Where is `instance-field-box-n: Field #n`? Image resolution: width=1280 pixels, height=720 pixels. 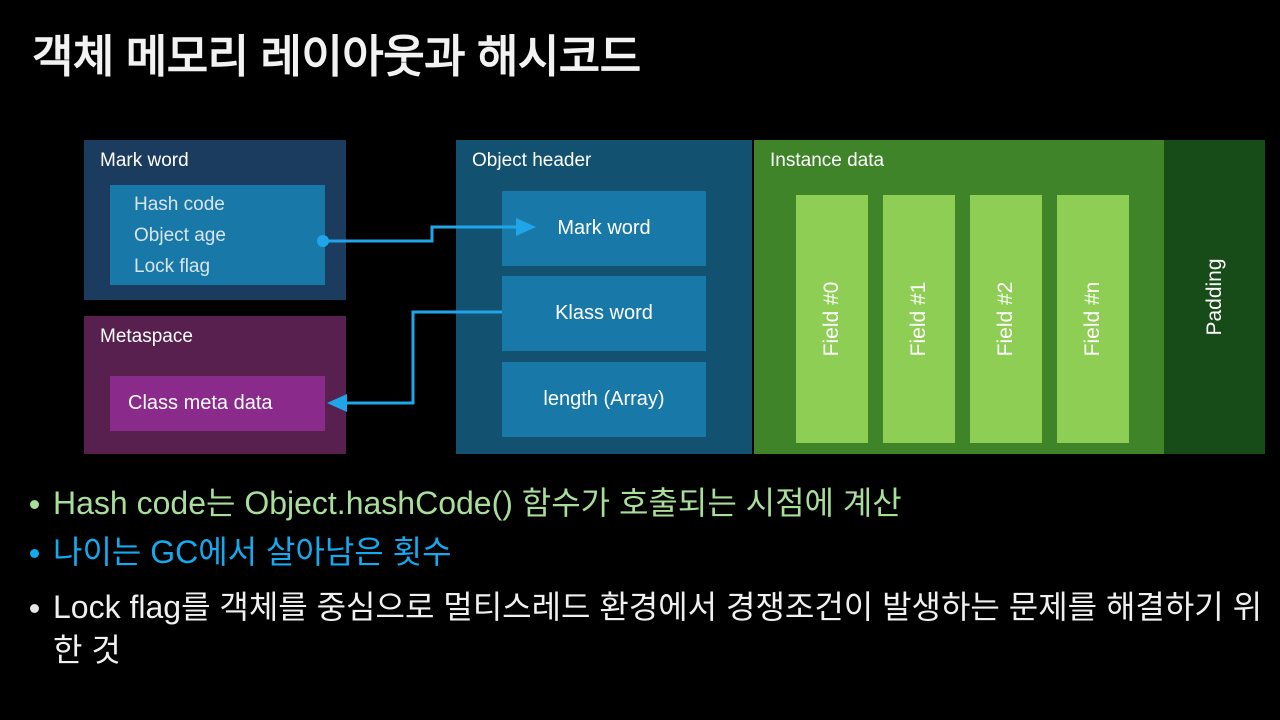
instance-field-box-n: Field #n is located at coordinates (1093, 319).